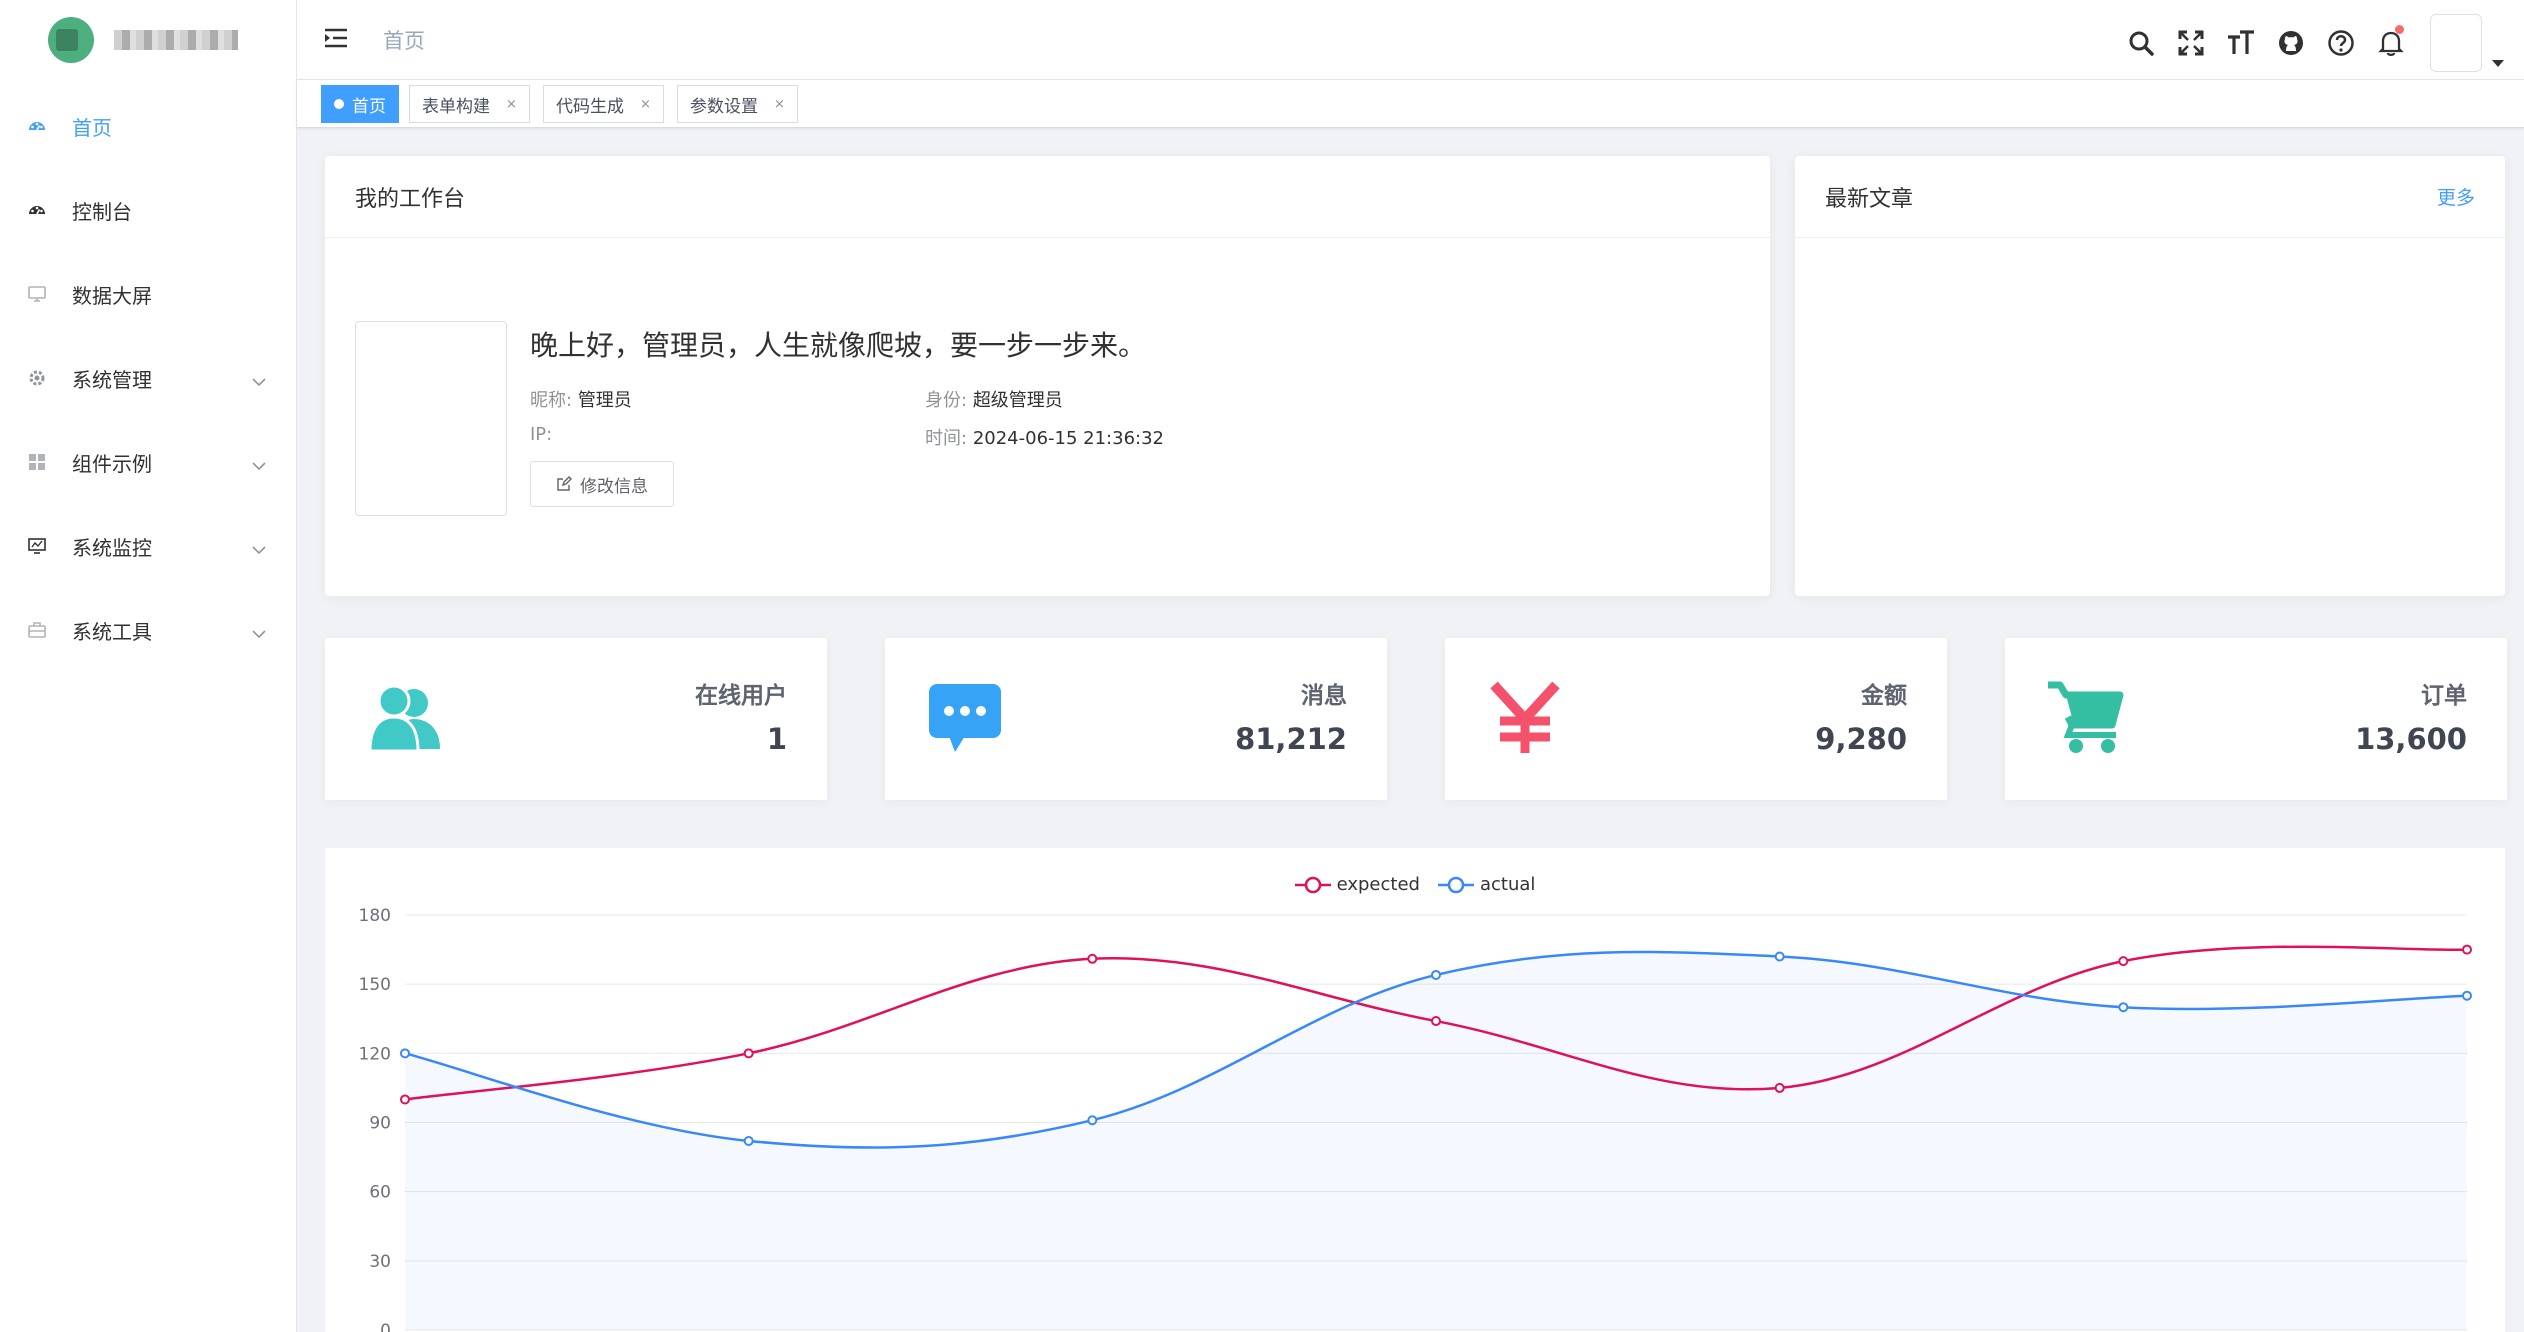 This screenshot has height=1332, width=2524. I want to click on time-value: 2024-06-15 21:36:32, so click(1068, 438).